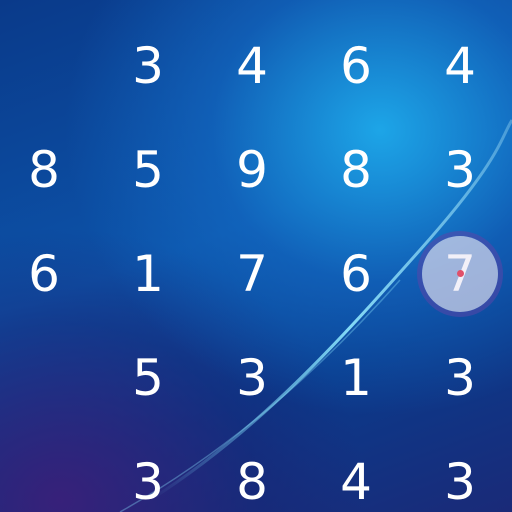 The image size is (512, 512). I want to click on grid-cell: 9, so click(252, 170).